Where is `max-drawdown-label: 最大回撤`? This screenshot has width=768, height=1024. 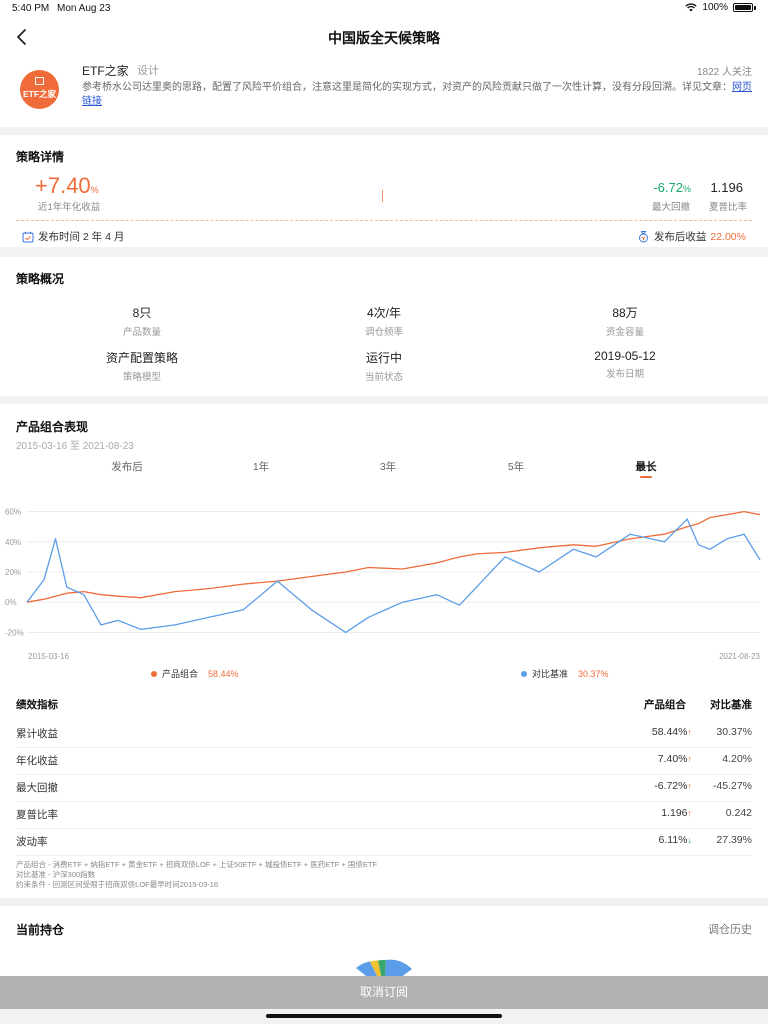
max-drawdown-label: 最大回撤 is located at coordinates (670, 207).